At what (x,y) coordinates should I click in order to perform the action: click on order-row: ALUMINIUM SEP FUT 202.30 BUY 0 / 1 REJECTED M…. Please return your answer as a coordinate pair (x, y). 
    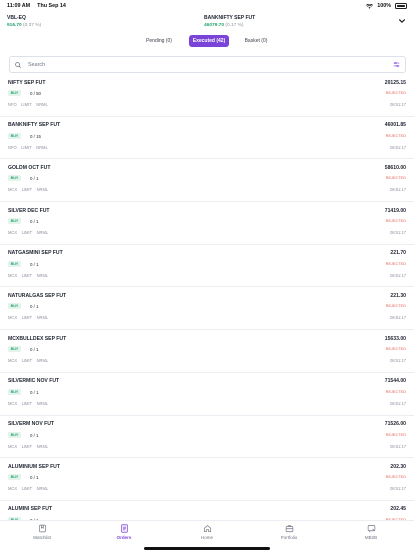
    Looking at the image, I should click on (207, 479).